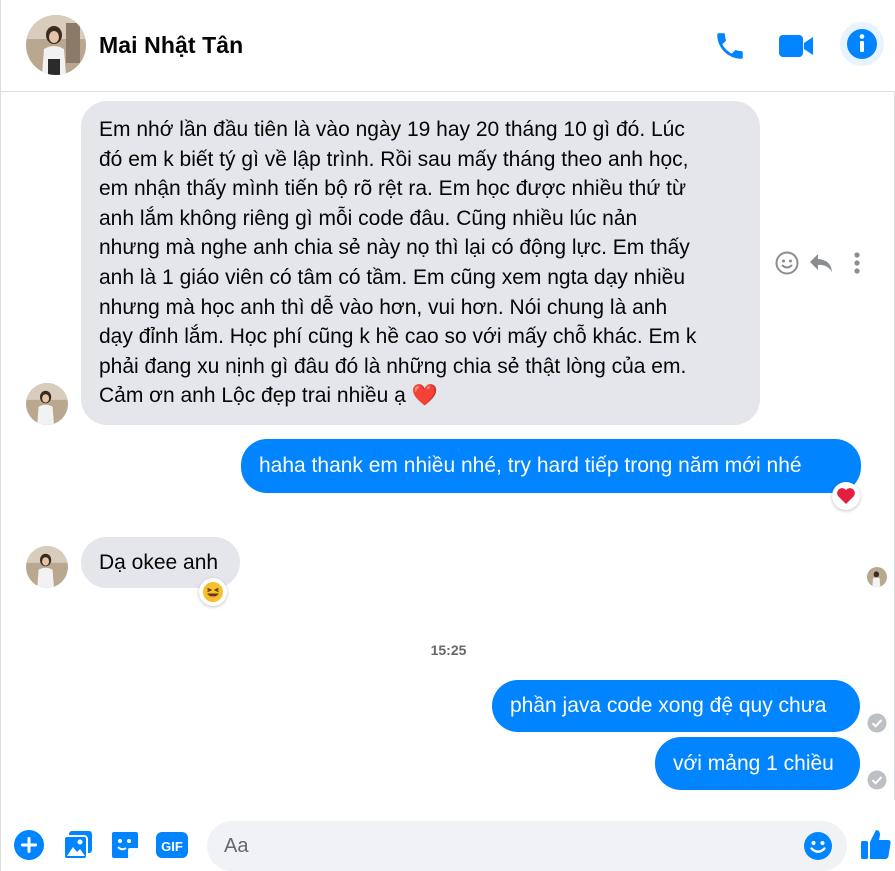 This screenshot has height=871, width=895. I want to click on svg-text: GIF, so click(172, 846).